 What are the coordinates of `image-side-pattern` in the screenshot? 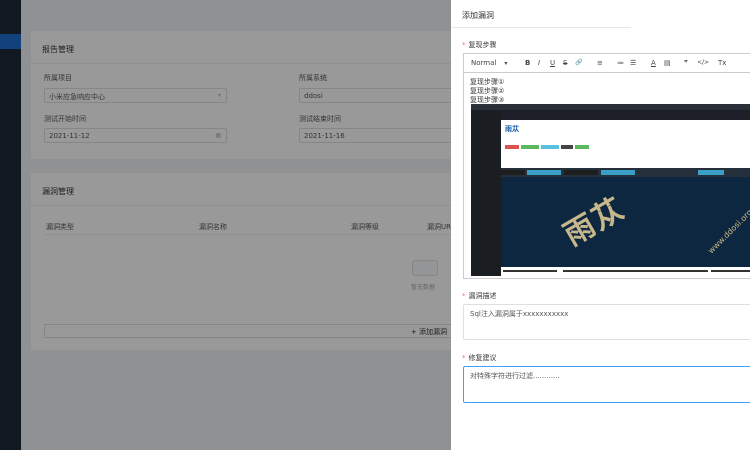 It's located at (486, 193).